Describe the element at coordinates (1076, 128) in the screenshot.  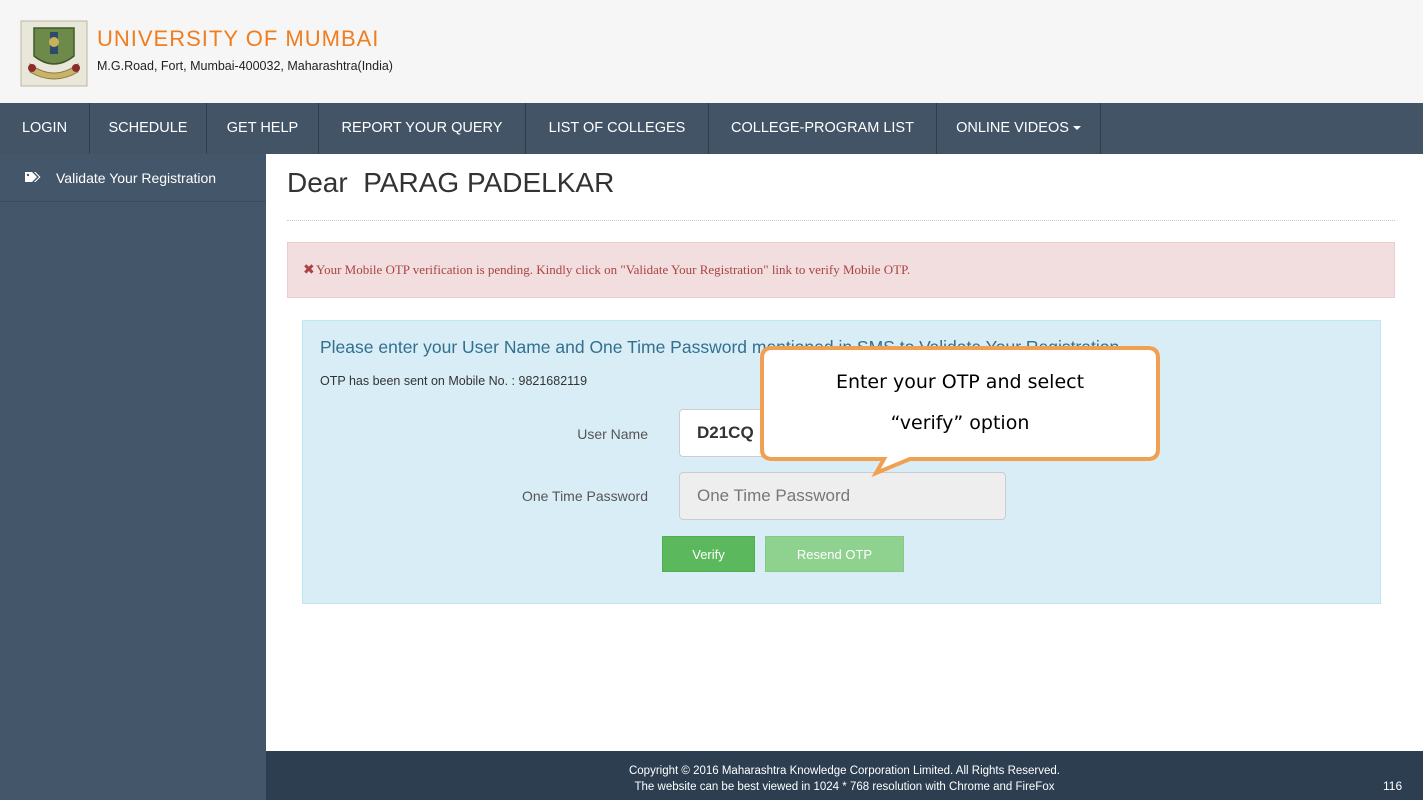
I see `caret-down-icon` at that location.